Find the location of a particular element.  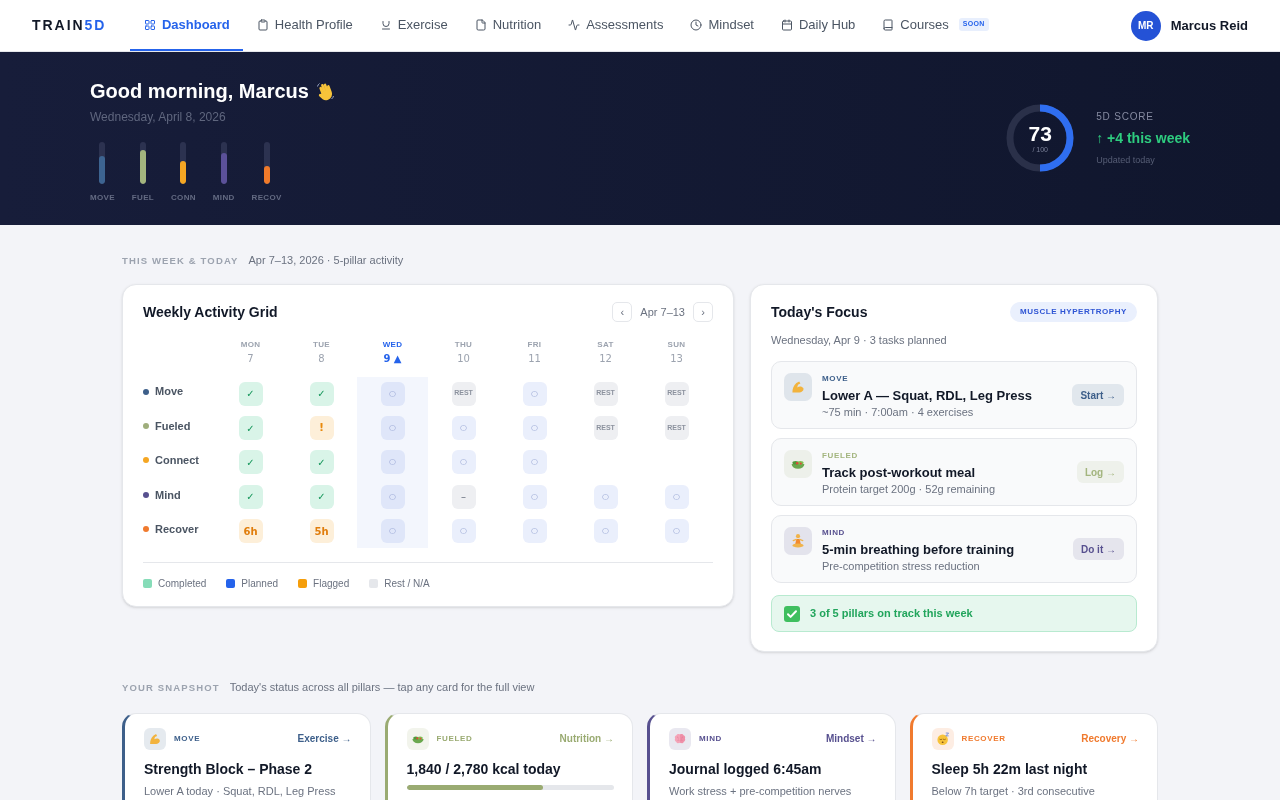

pillar-label: MOVE is located at coordinates (102, 198).